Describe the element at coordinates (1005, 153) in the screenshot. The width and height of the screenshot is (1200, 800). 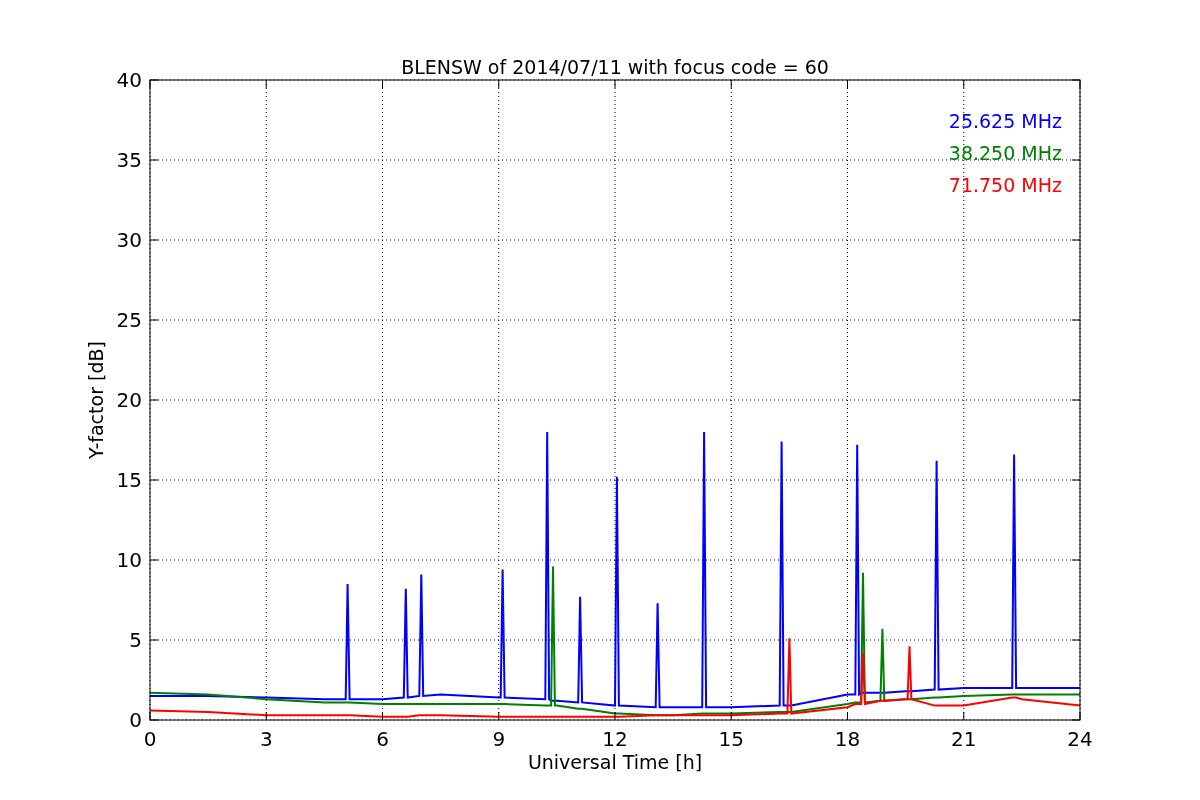
I see `legend-label: 38.250 MHz` at that location.